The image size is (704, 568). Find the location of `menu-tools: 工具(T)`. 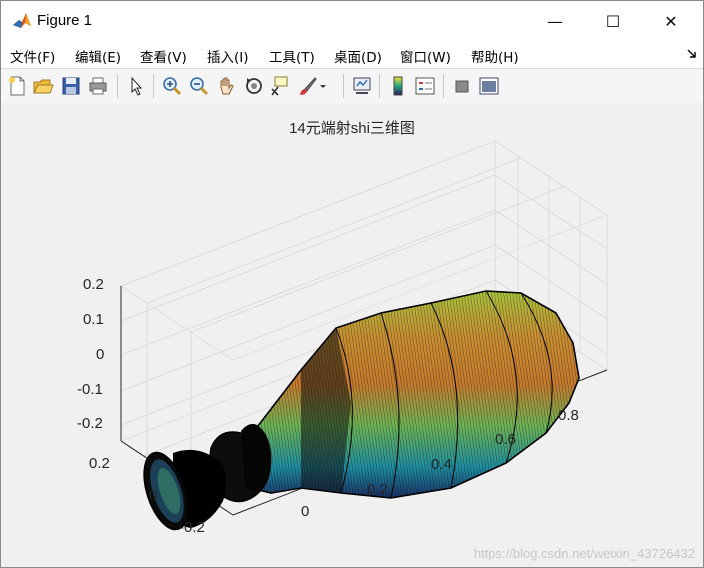

menu-tools: 工具(T) is located at coordinates (292, 56).